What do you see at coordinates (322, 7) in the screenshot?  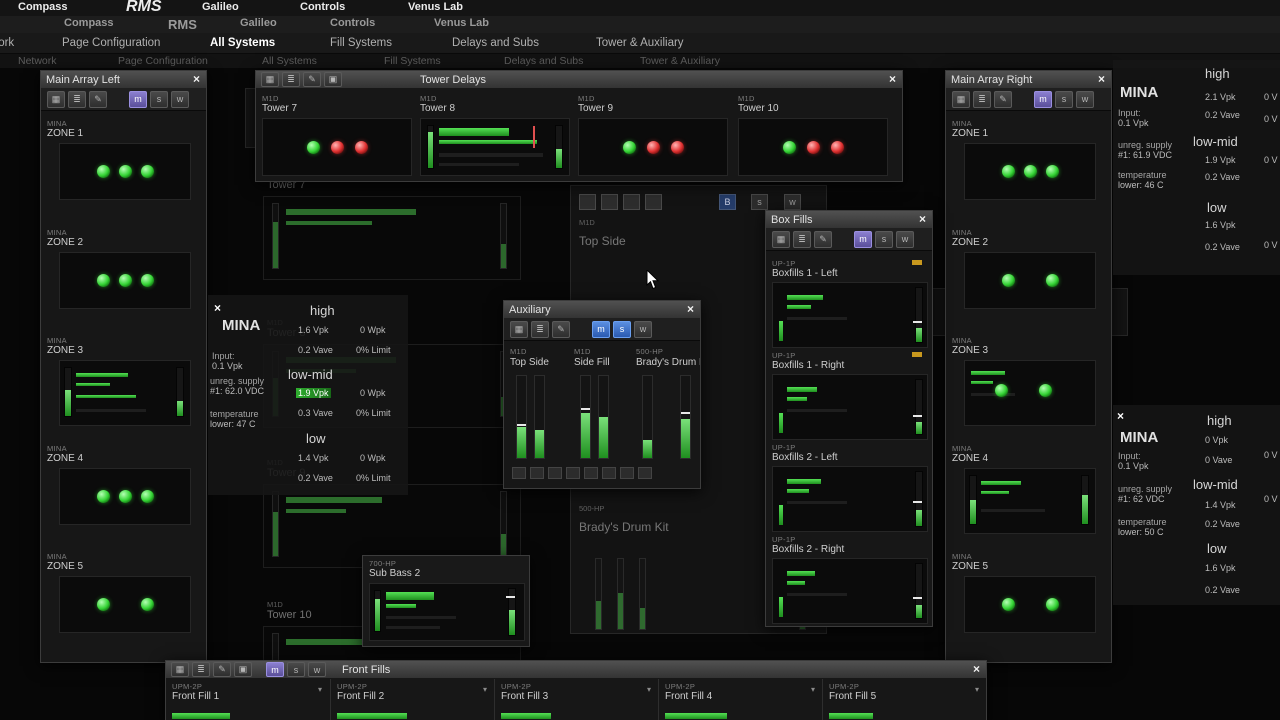 I see `menu-item-controls: Controls` at bounding box center [322, 7].